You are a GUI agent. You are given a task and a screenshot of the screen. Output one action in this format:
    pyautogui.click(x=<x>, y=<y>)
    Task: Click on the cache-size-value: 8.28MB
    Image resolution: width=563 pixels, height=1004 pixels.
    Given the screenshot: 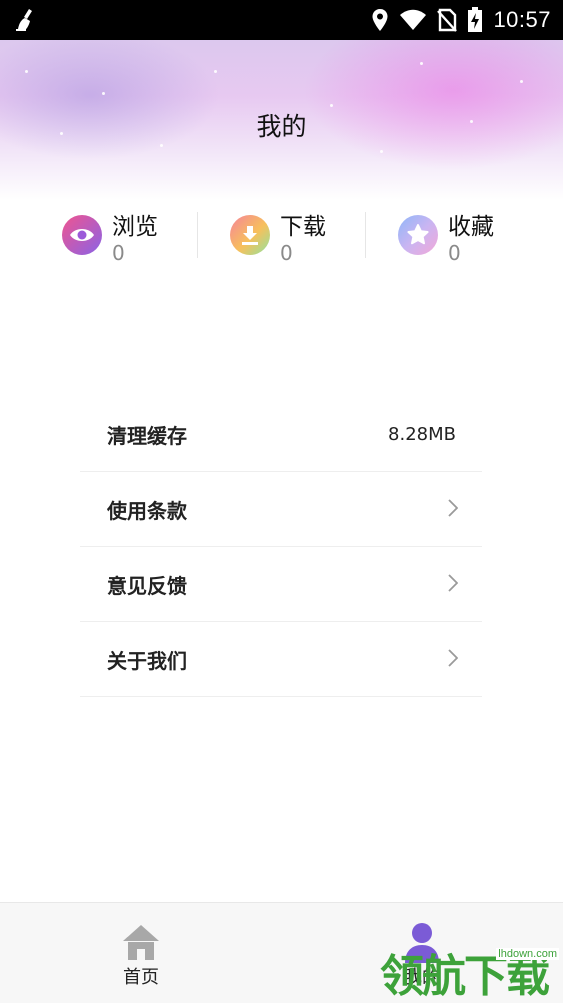 What is the action you would take?
    pyautogui.click(x=422, y=434)
    